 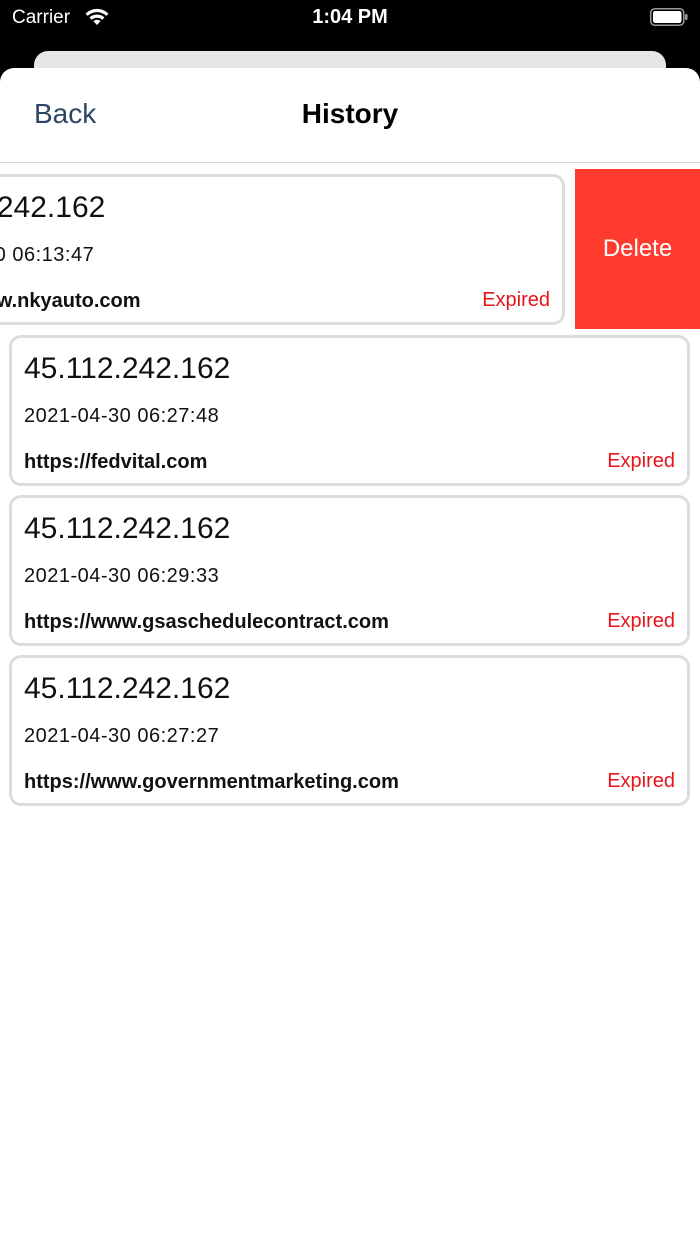 What do you see at coordinates (65, 114) in the screenshot?
I see `back-button: Back` at bounding box center [65, 114].